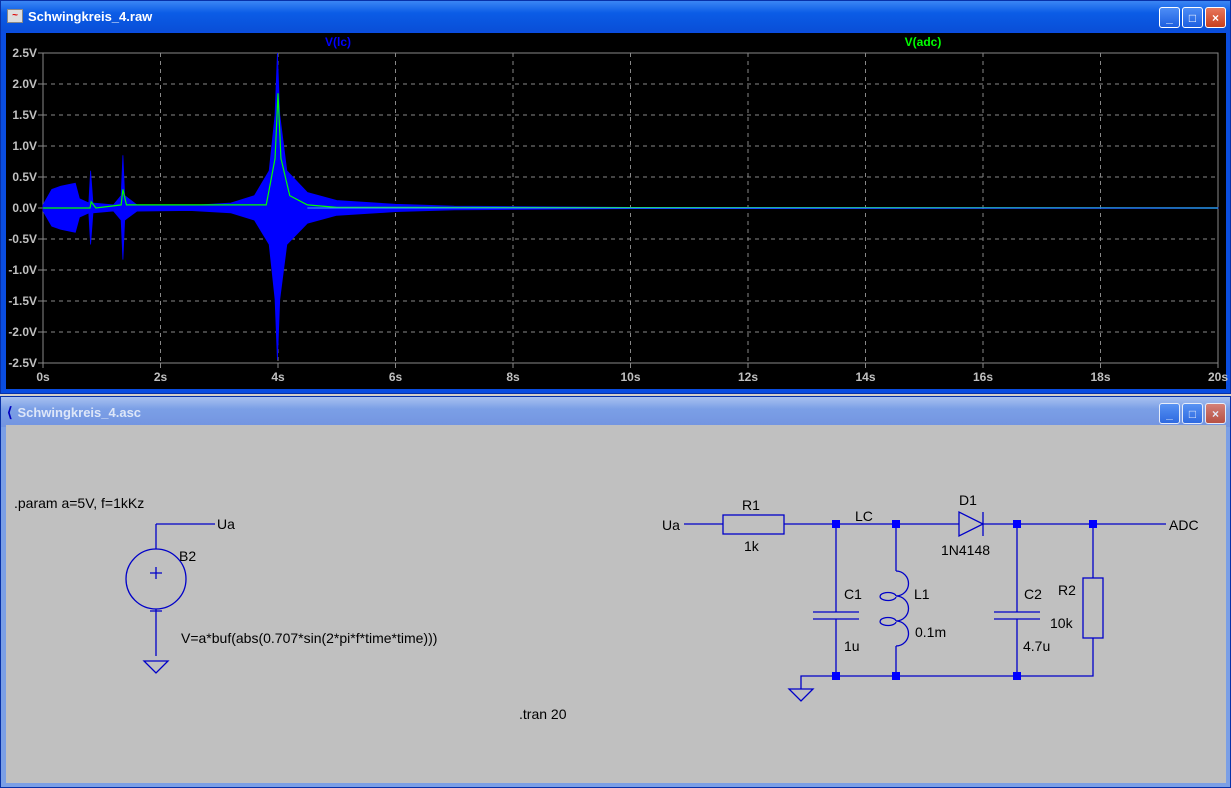  Describe the element at coordinates (983, 377) in the screenshot. I see `x-tick-label: 16s` at that location.